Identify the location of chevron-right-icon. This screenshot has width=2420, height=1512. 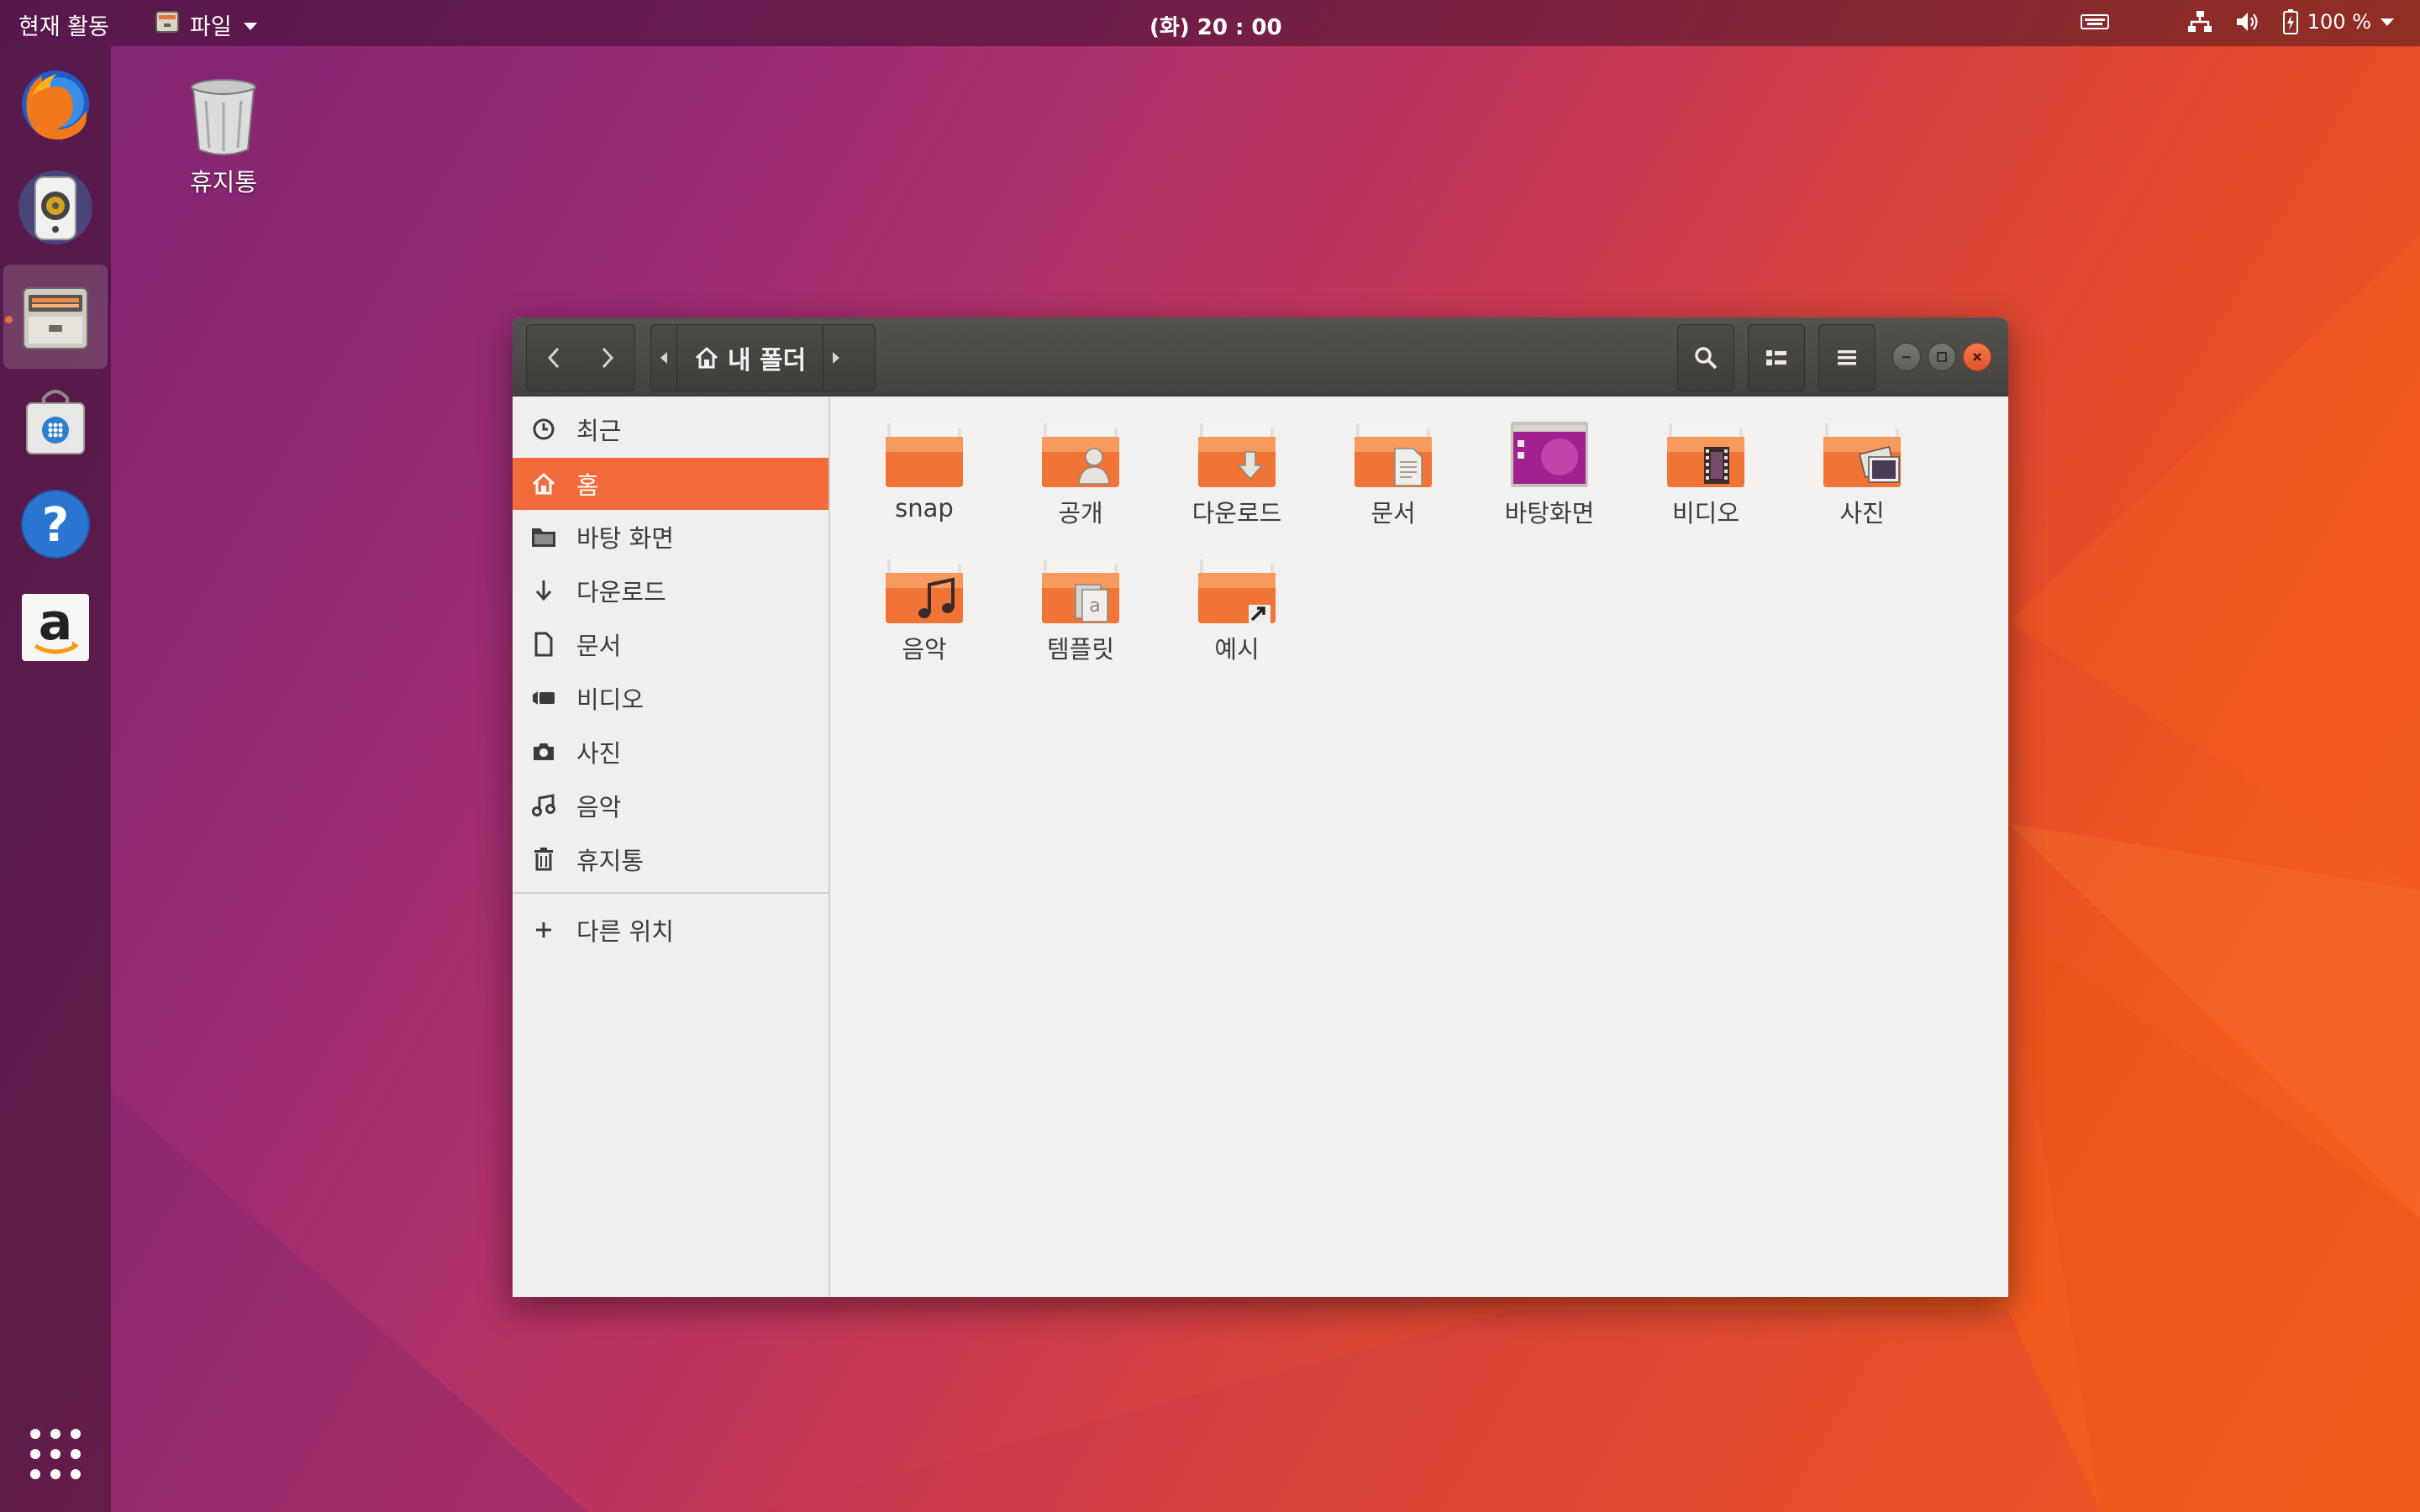
(608, 358).